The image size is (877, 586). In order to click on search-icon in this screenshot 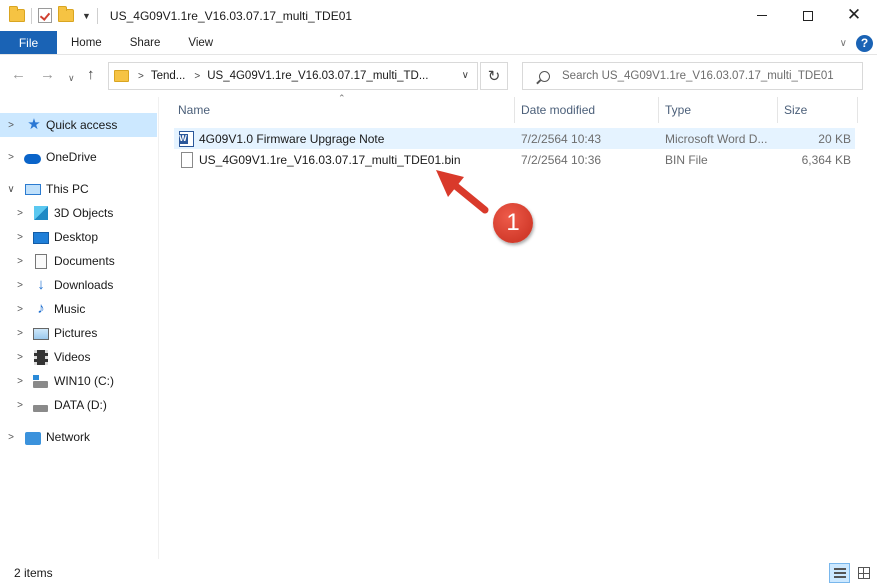, I will do `click(544, 76)`.